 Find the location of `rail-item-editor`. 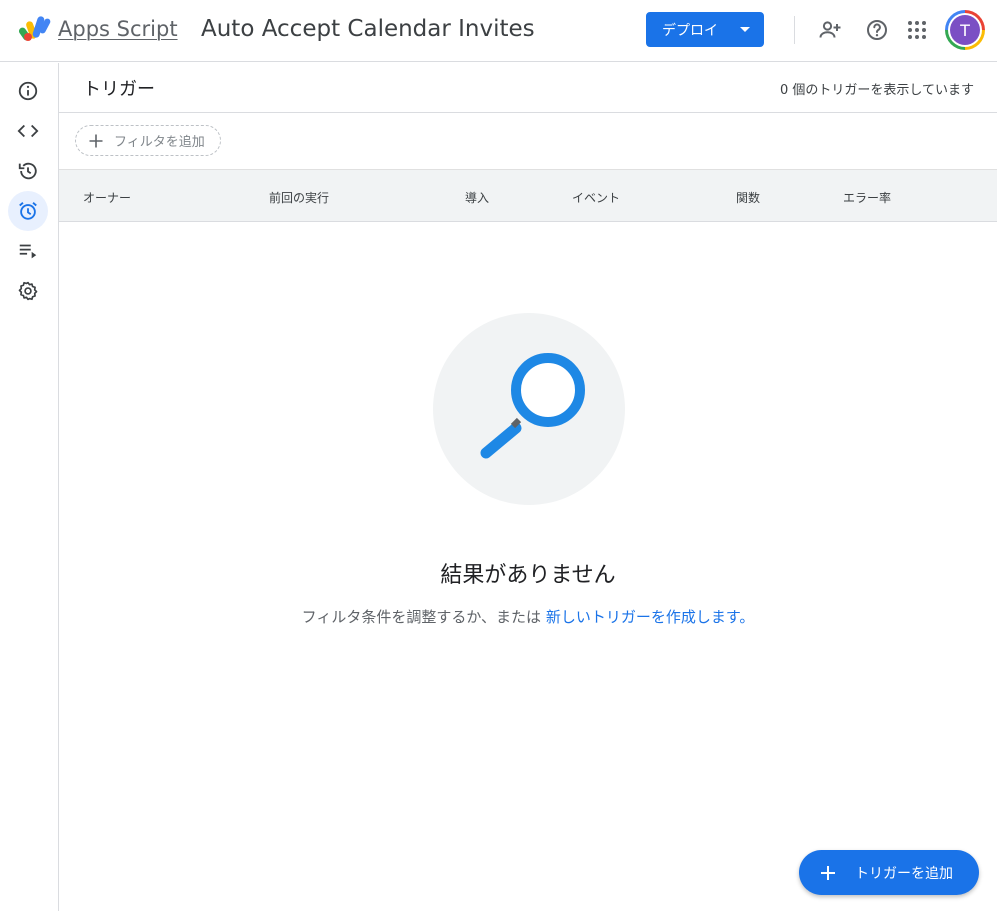

rail-item-editor is located at coordinates (28, 131).